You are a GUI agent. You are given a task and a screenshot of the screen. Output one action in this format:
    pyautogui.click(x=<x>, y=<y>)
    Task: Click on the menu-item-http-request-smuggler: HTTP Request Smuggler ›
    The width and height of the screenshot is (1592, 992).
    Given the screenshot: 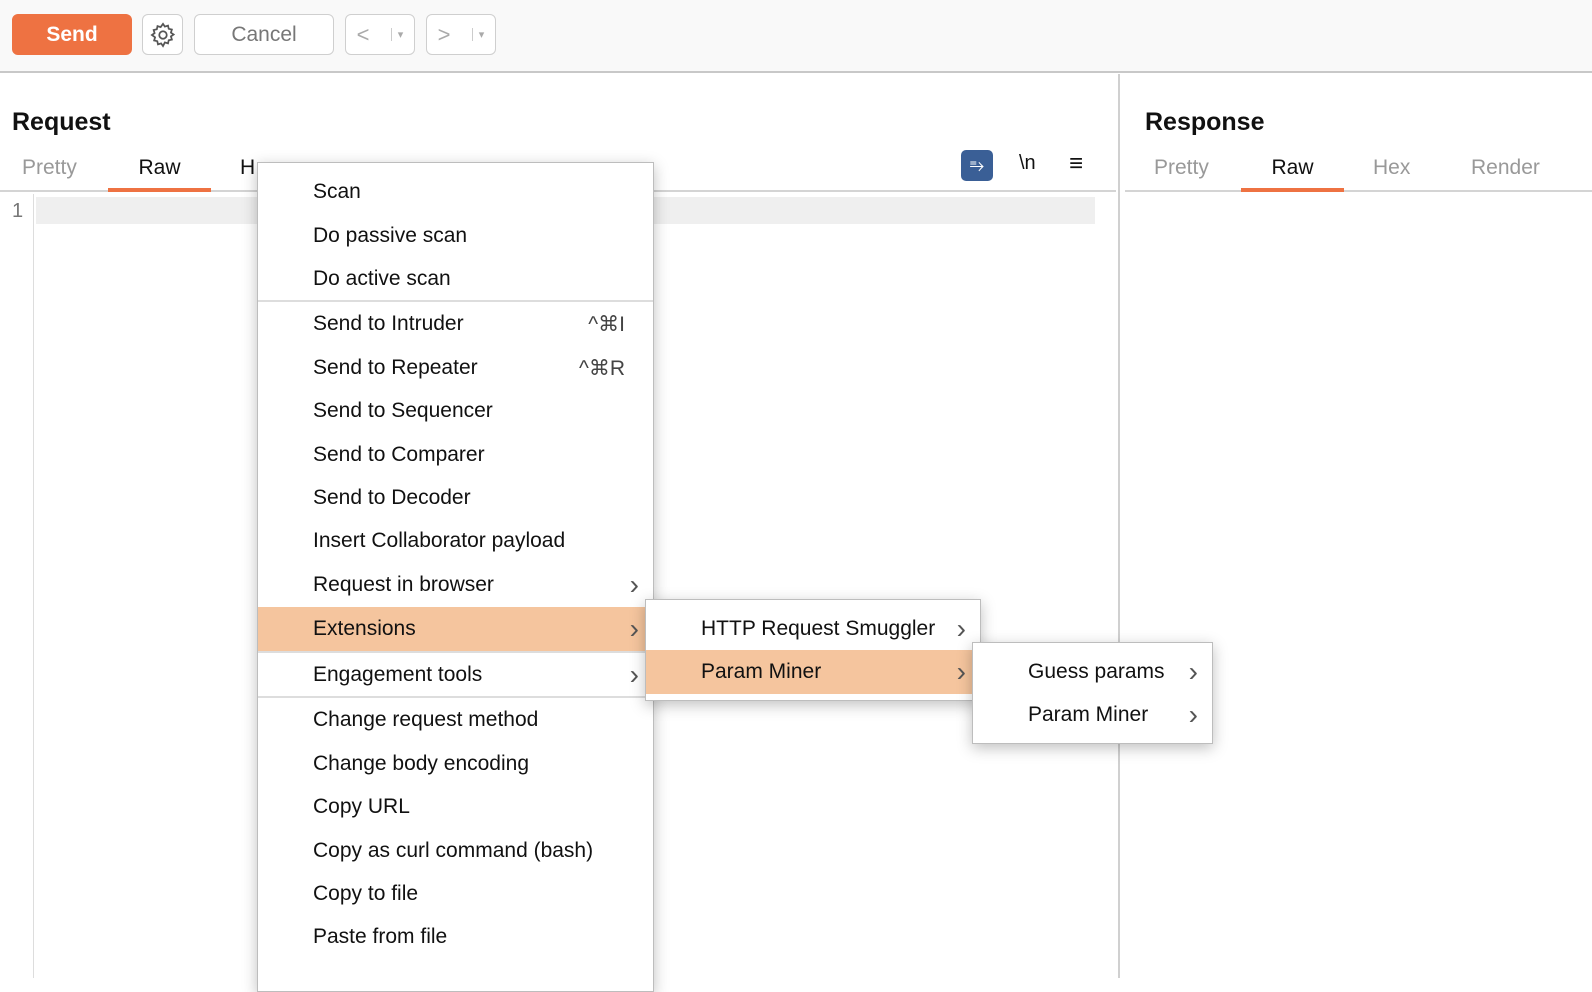 What is the action you would take?
    pyautogui.click(x=813, y=629)
    